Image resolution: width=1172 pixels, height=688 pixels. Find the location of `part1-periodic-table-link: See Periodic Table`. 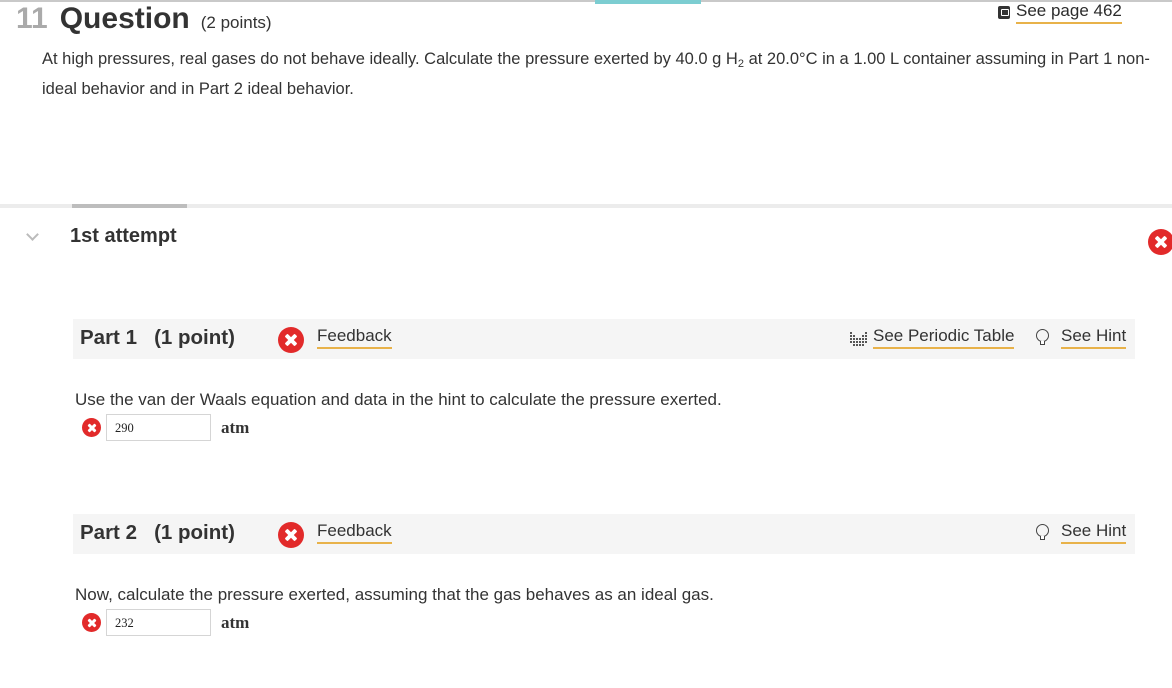

part1-periodic-table-link: See Periodic Table is located at coordinates (932, 337).